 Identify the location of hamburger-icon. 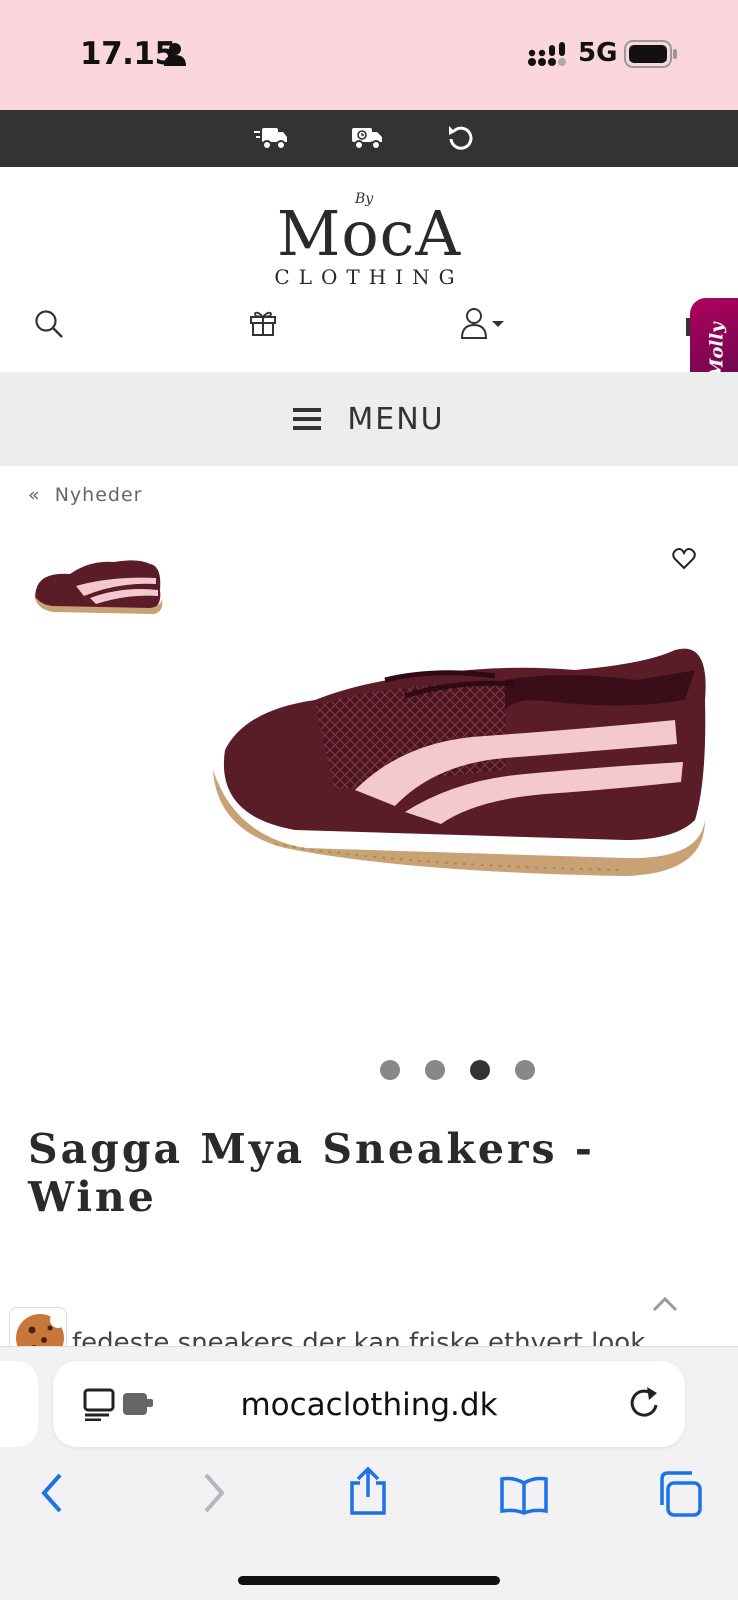
(307, 419).